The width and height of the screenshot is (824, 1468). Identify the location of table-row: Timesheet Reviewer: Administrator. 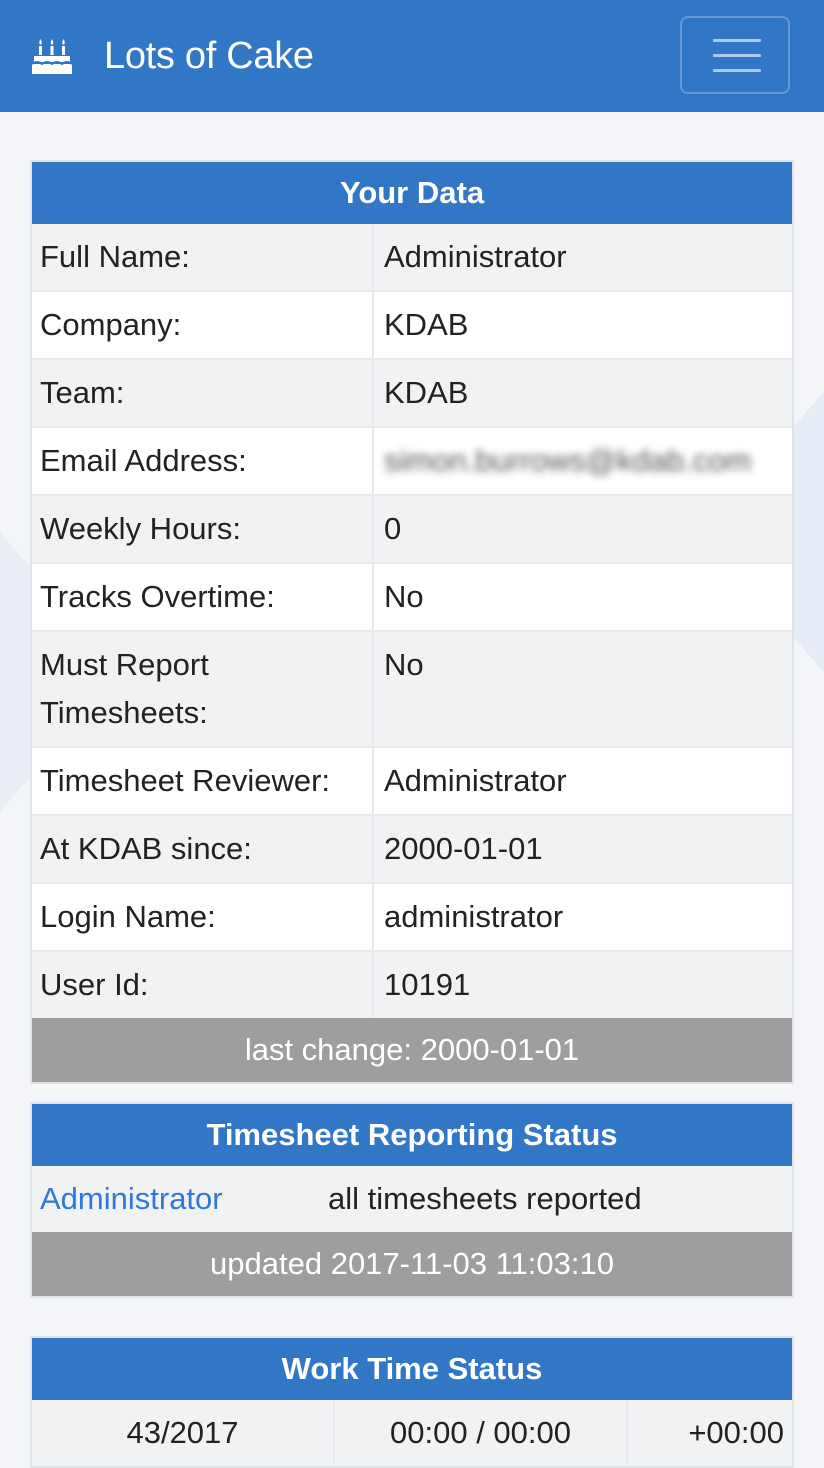
(412, 781).